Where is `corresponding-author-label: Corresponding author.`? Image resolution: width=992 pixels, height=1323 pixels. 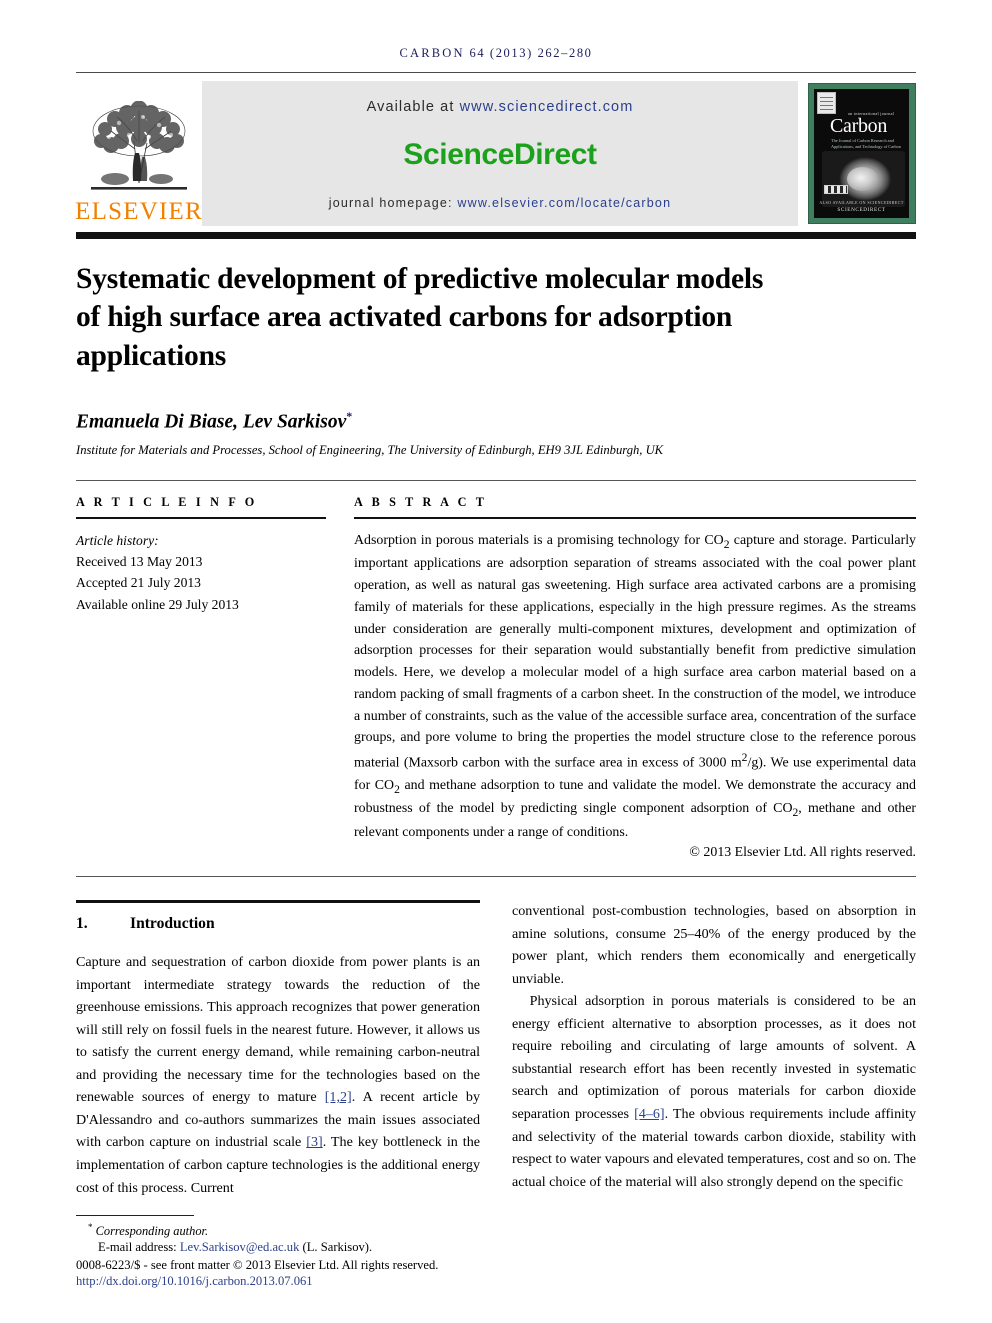 corresponding-author-label: Corresponding author. is located at coordinates (152, 1231).